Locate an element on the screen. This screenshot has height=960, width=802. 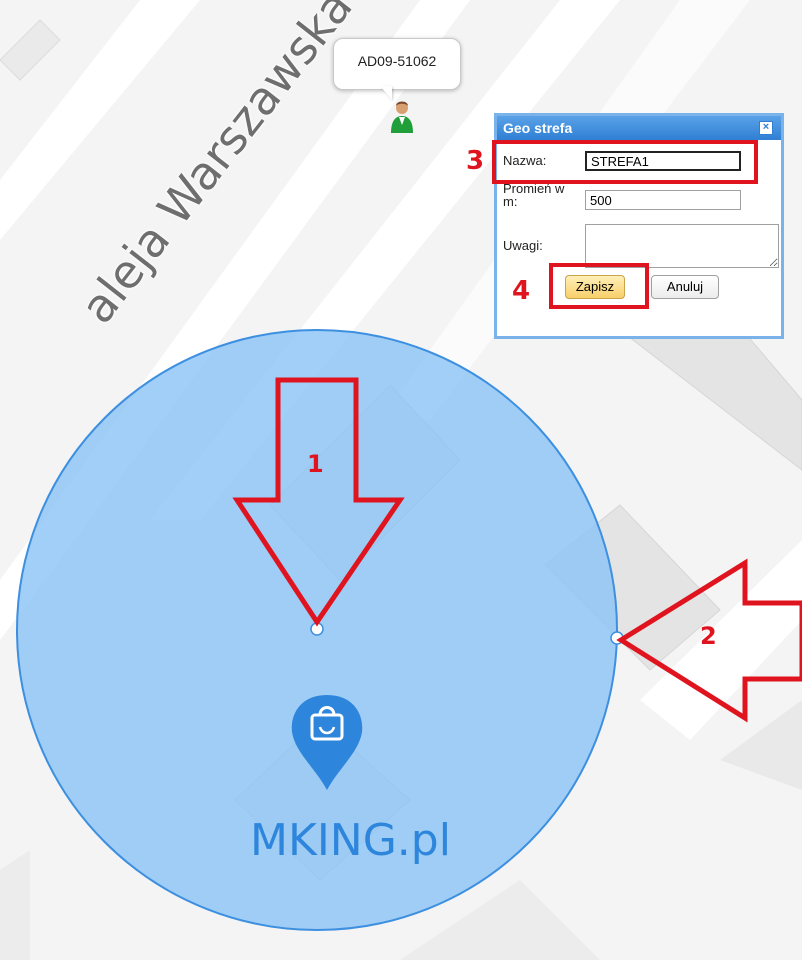
vehicle-tooltip: AD09-51062 is located at coordinates (397, 64).